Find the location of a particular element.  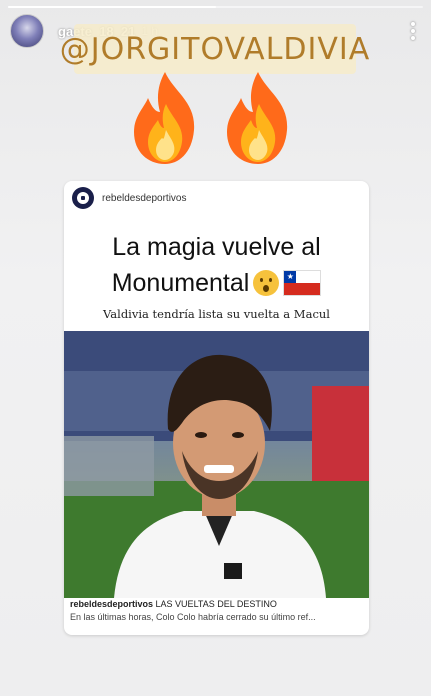

post-header: rebeldesdeportivos is located at coordinates (216, 198).